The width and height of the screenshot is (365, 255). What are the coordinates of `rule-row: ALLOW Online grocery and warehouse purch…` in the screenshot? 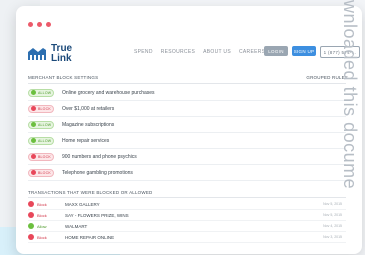 It's located at (187, 93).